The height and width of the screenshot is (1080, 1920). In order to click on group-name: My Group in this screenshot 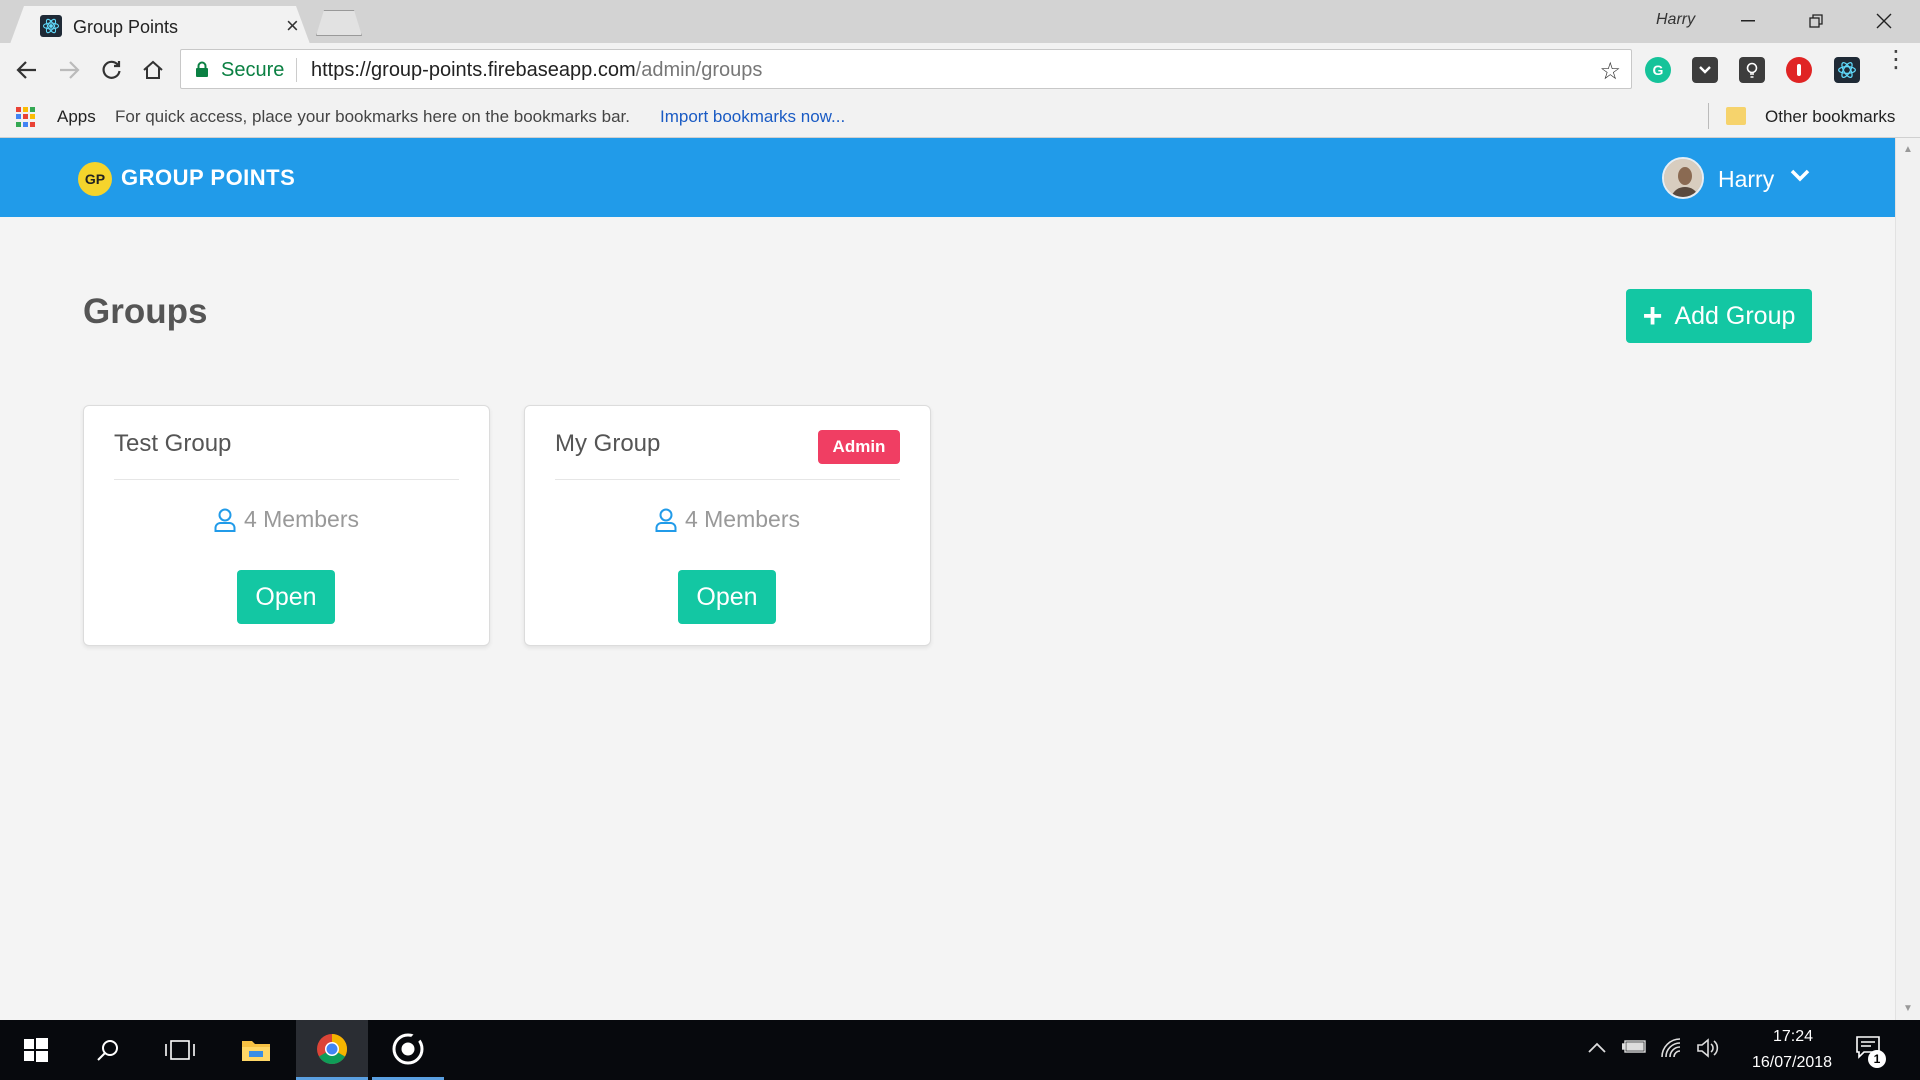, I will do `click(608, 443)`.